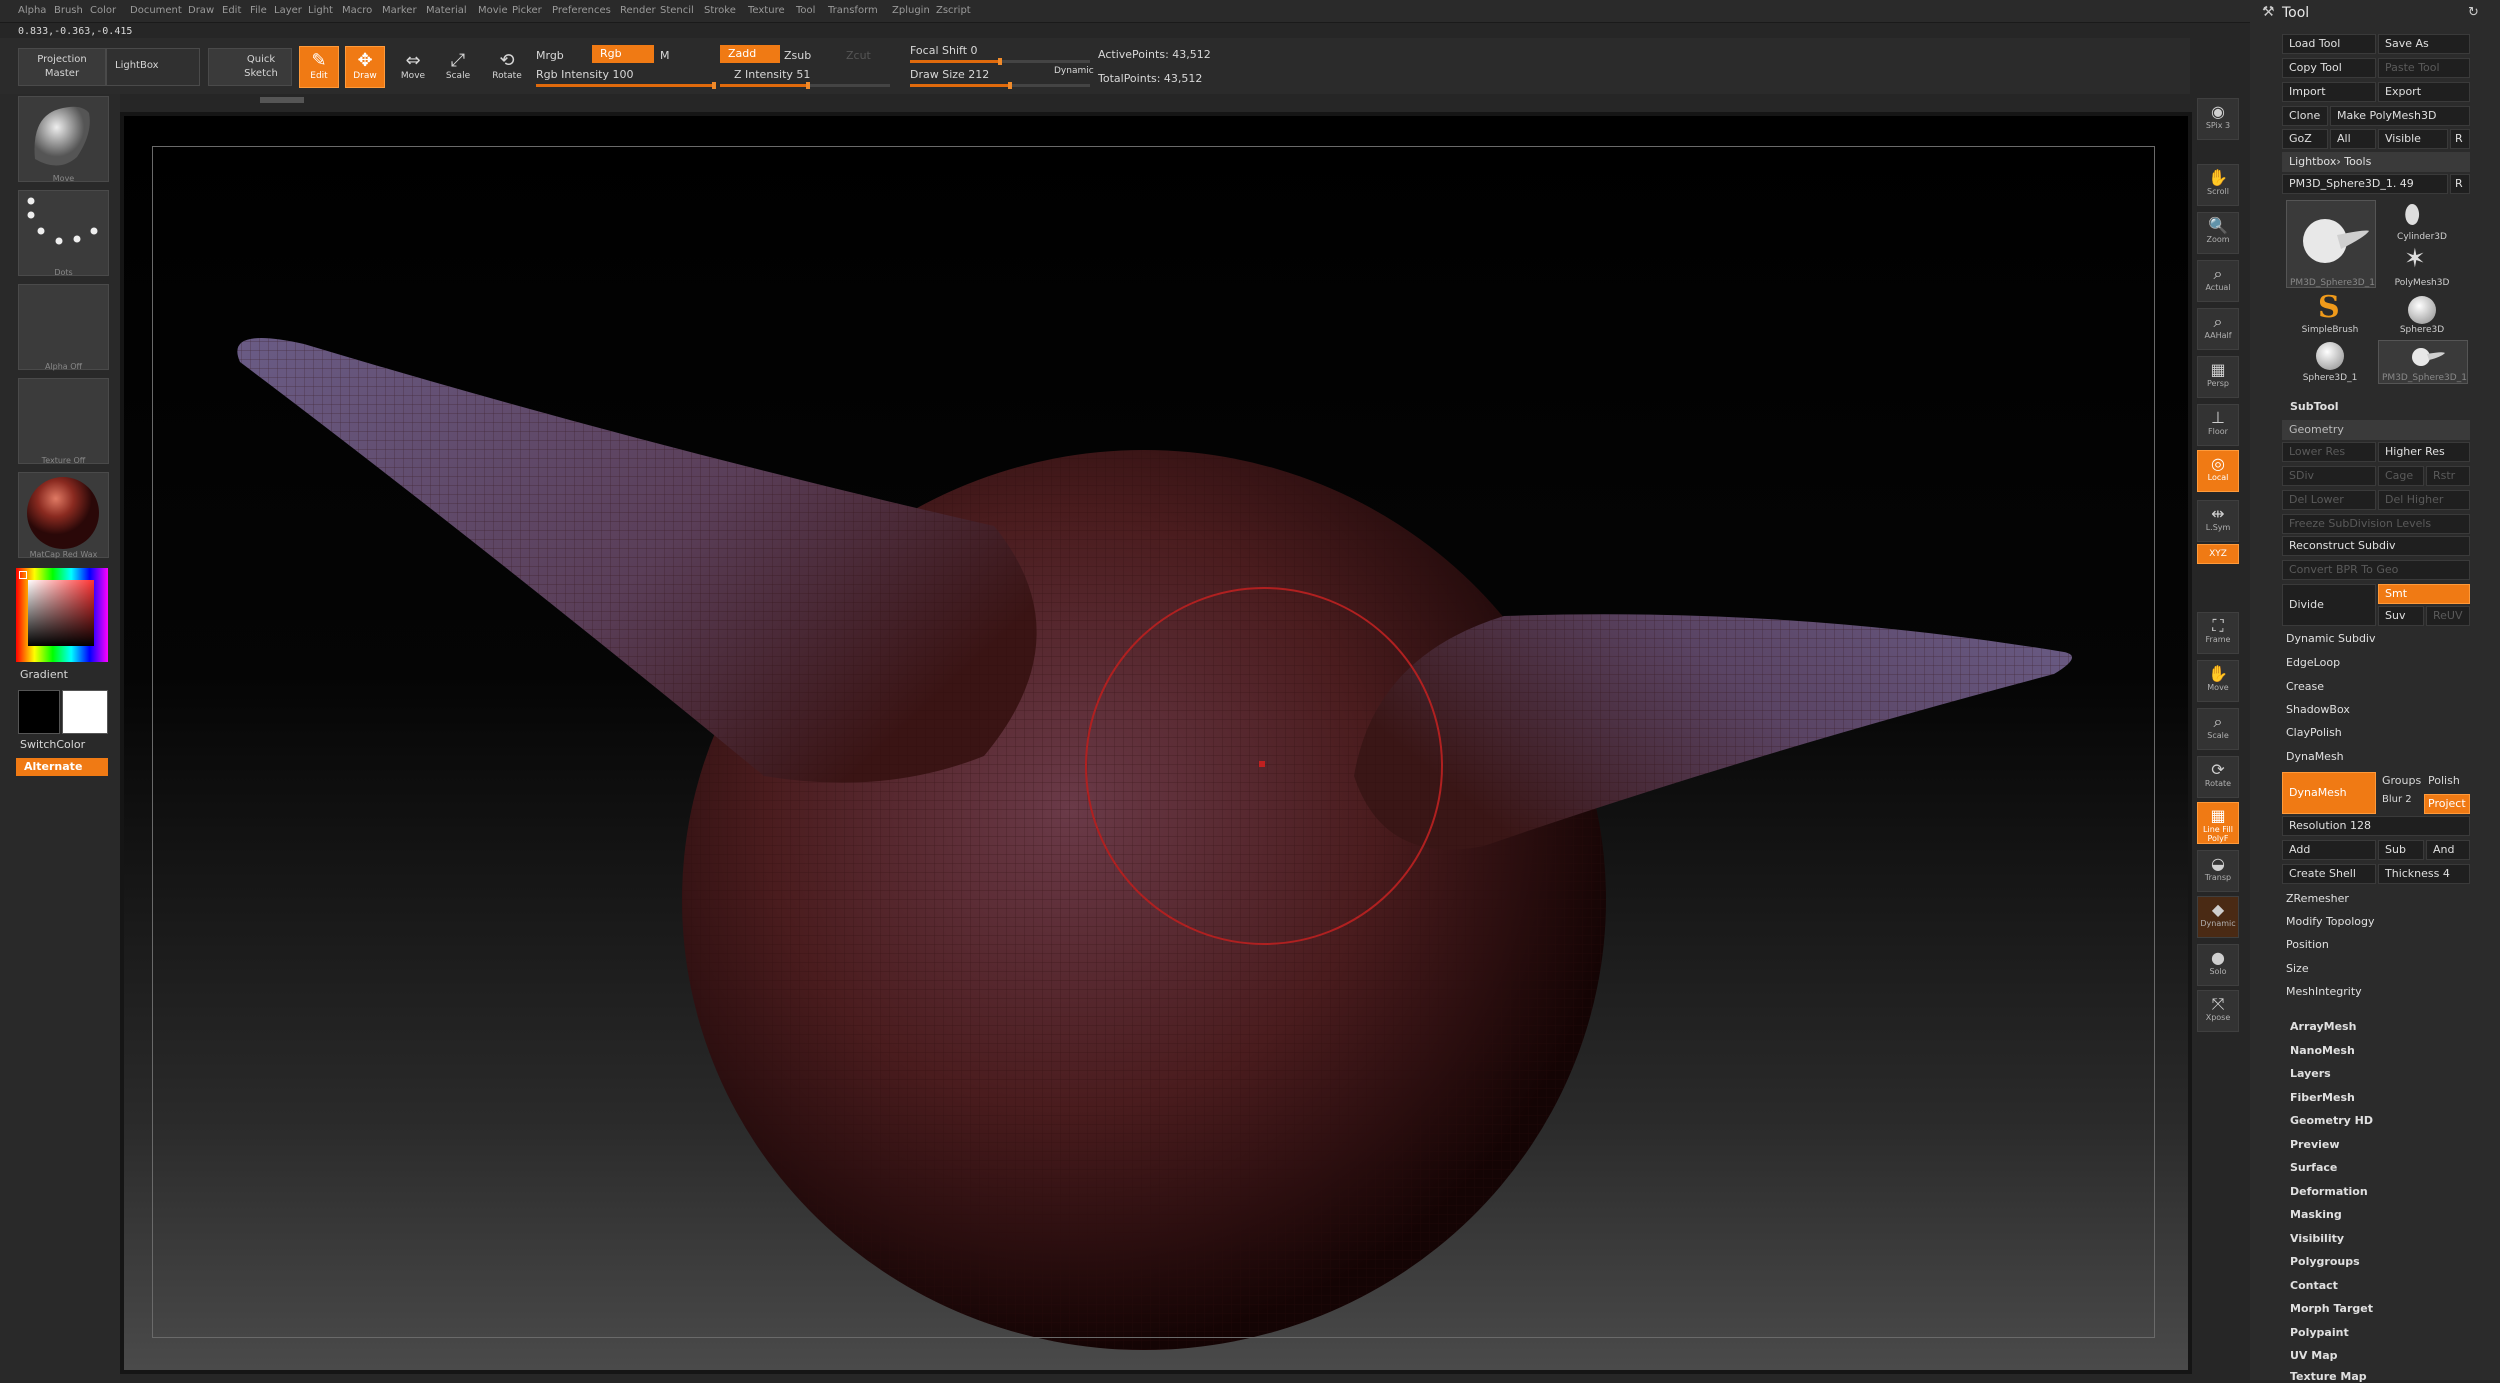 The image size is (2500, 1383). I want to click on goz-r-button: R, so click(2460, 139).